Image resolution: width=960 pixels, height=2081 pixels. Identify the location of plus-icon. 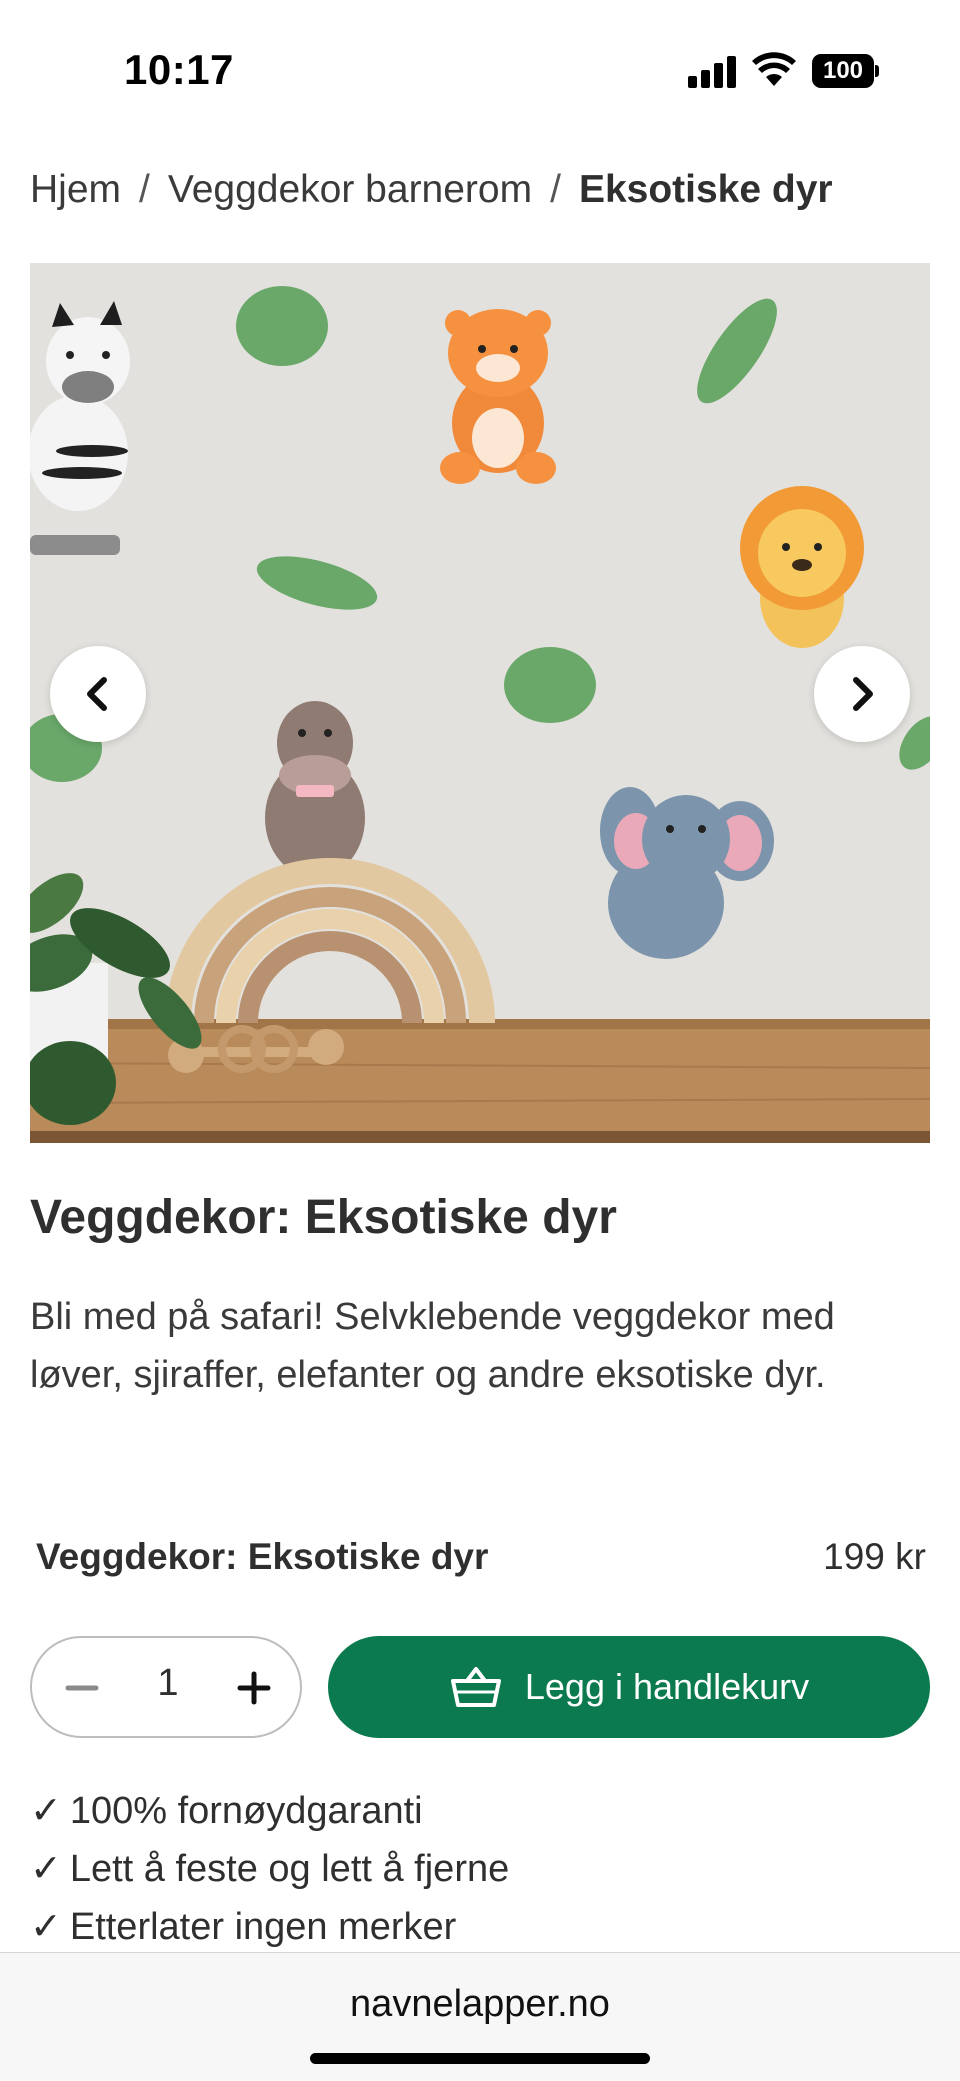
(254, 1688).